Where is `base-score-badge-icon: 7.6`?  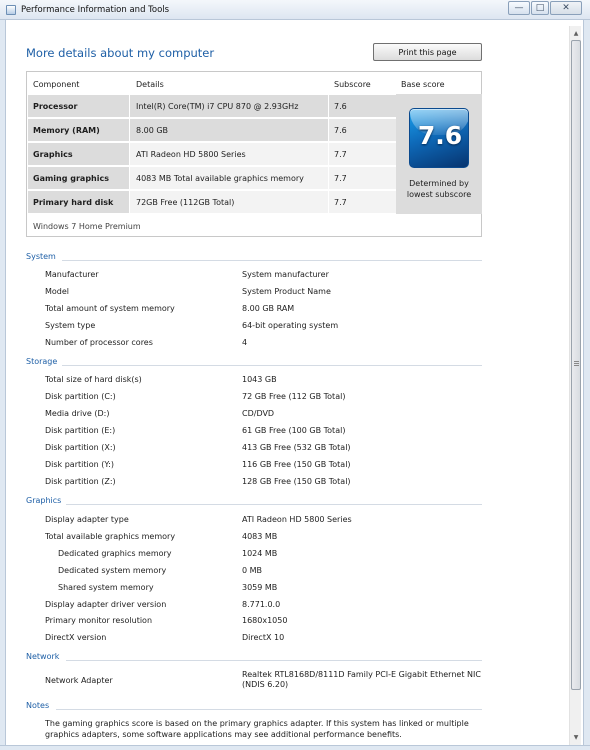
base-score-badge-icon: 7.6 is located at coordinates (439, 138).